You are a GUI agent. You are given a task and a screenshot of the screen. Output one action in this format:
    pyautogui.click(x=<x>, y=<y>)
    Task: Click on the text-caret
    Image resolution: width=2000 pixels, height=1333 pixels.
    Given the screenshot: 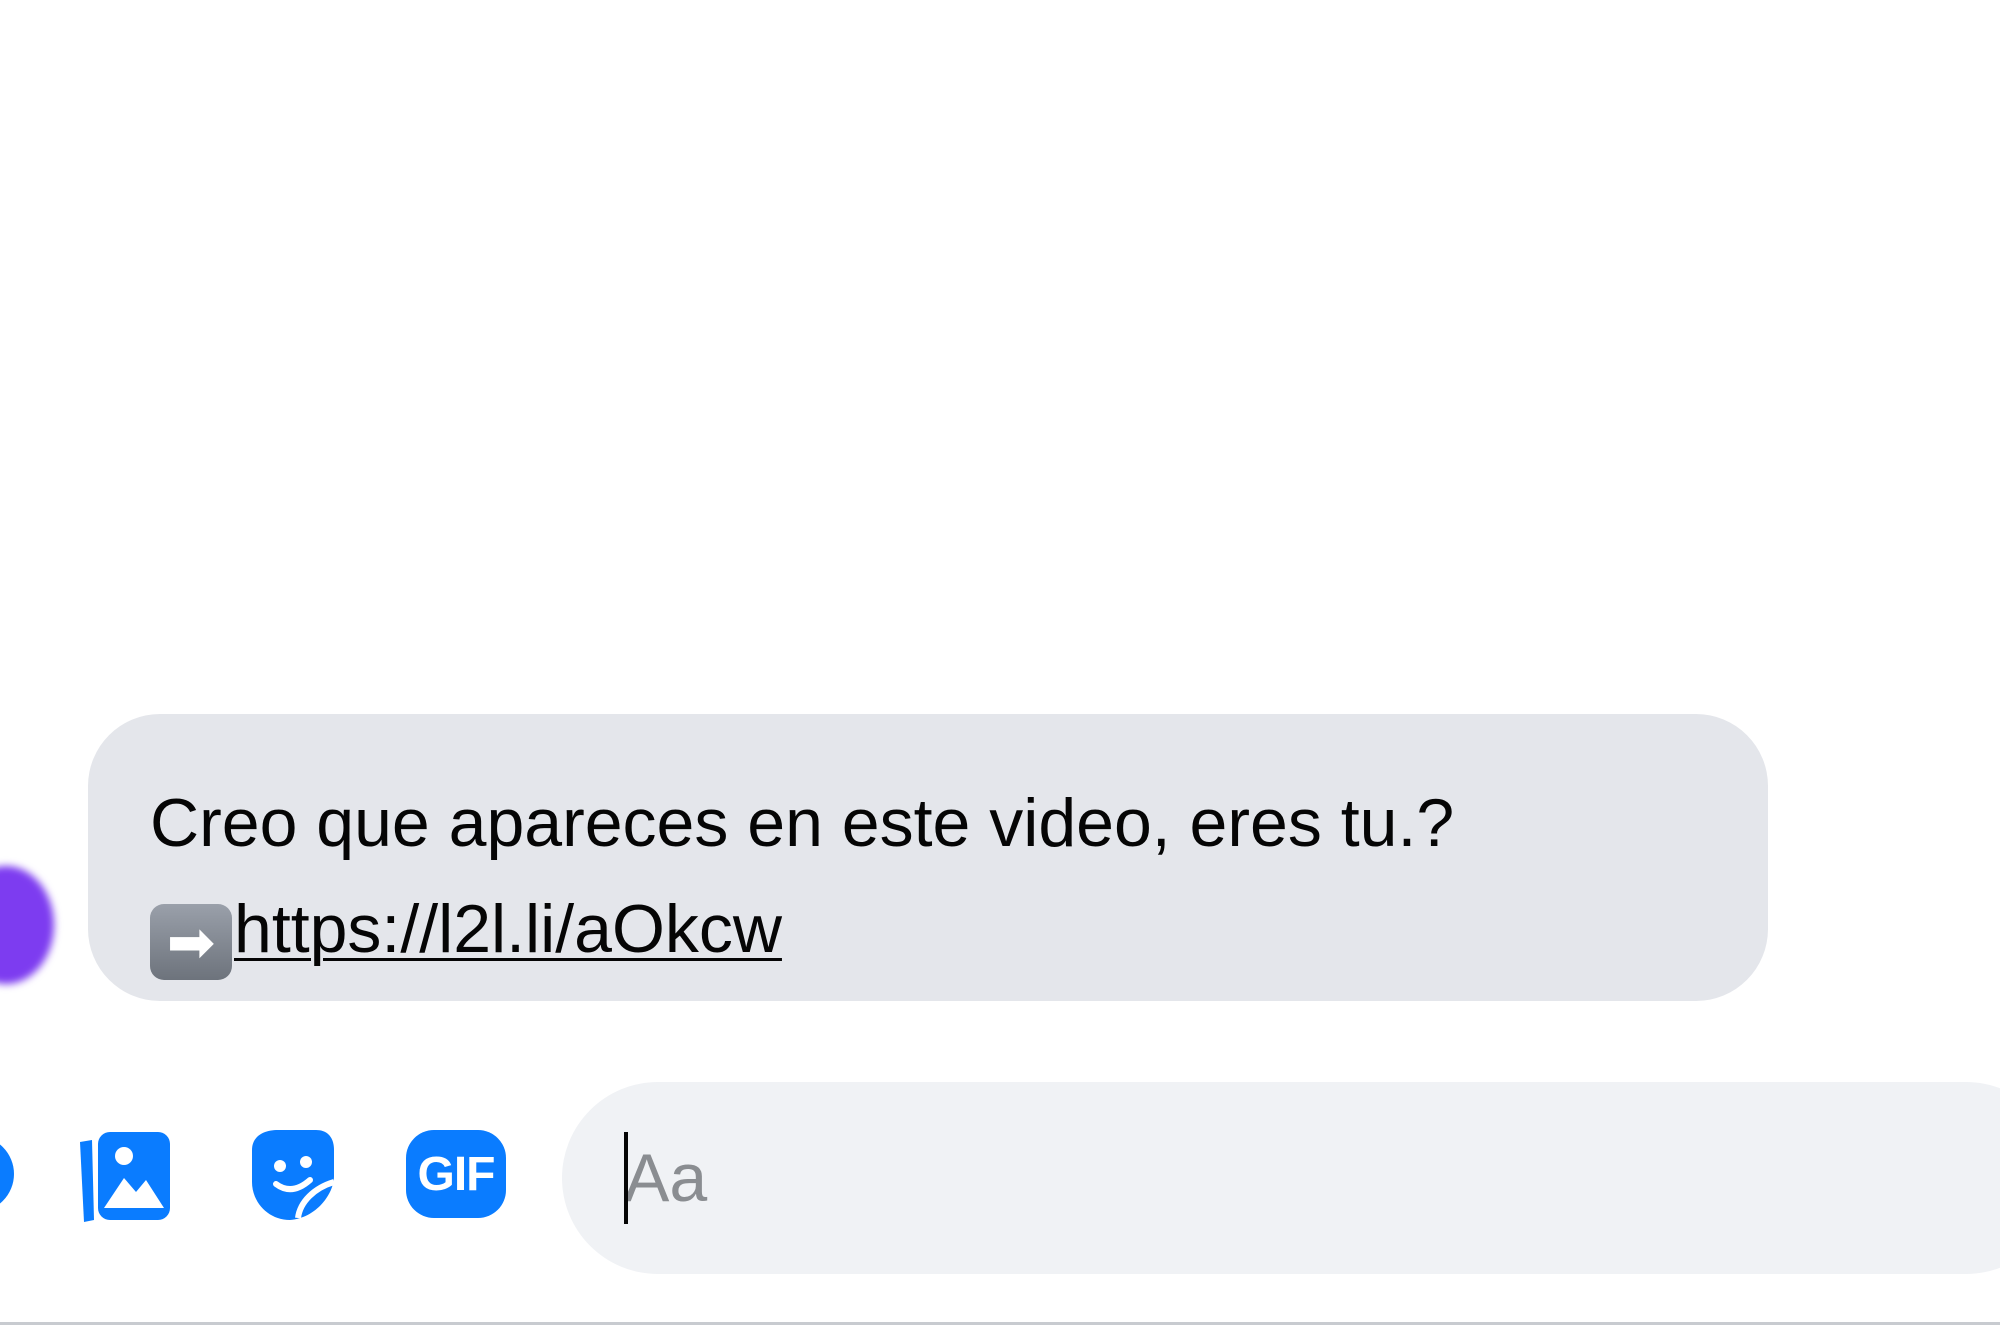 What is the action you would take?
    pyautogui.click(x=626, y=1178)
    